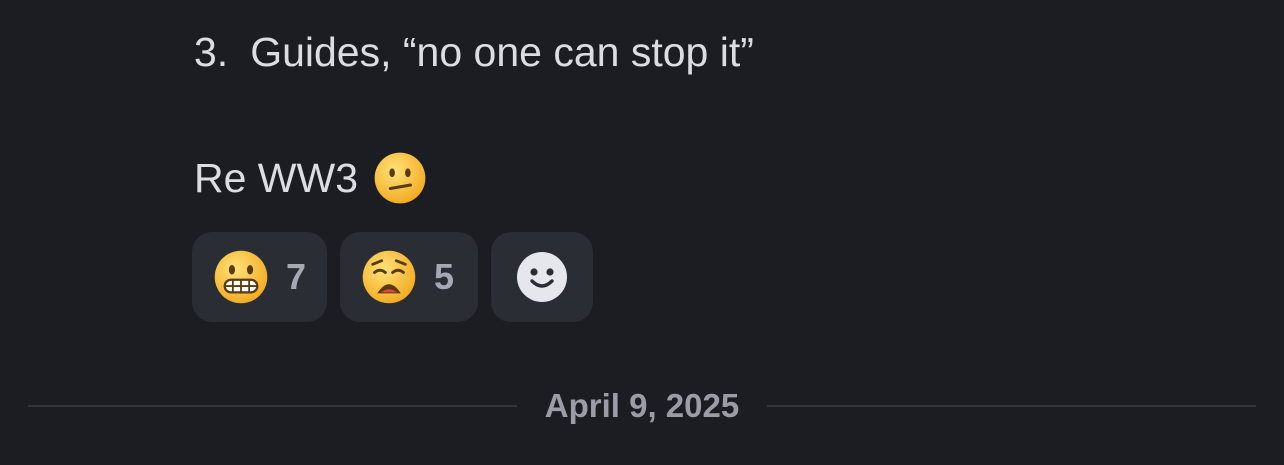  I want to click on reaction-grimacing: 7, so click(259, 277).